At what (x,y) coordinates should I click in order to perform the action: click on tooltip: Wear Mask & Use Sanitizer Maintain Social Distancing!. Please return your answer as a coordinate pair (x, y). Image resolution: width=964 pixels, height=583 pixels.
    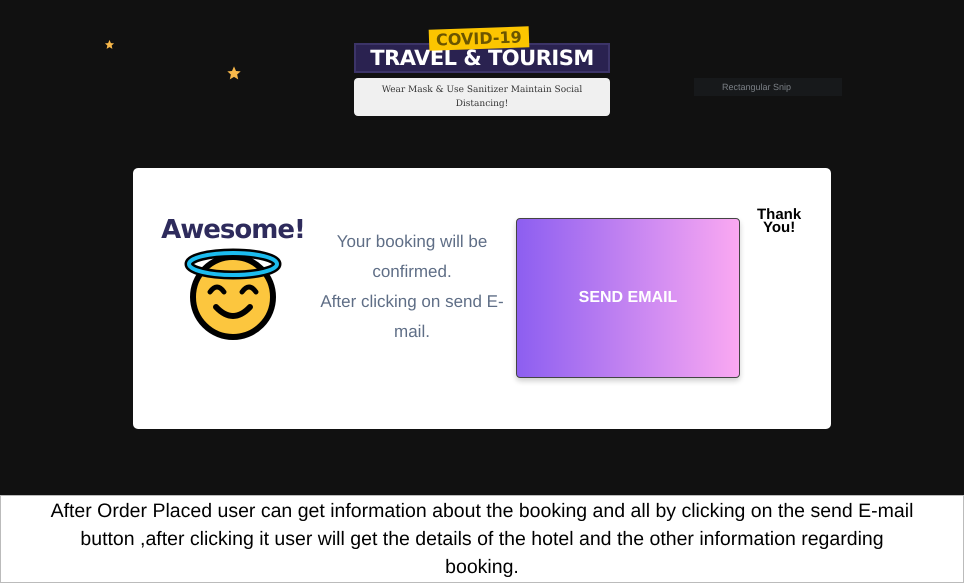
    Looking at the image, I should click on (482, 97).